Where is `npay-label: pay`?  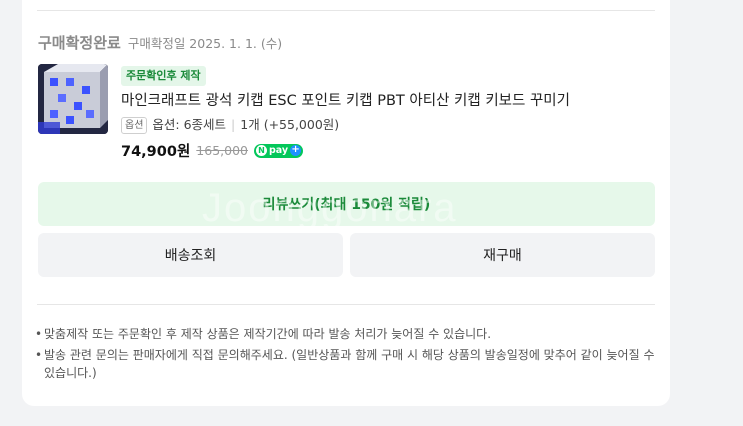 npay-label: pay is located at coordinates (279, 150).